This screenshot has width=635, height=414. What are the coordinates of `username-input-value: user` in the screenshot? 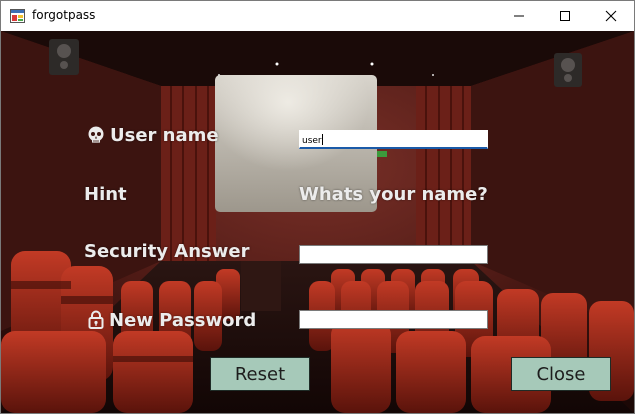 It's located at (312, 141).